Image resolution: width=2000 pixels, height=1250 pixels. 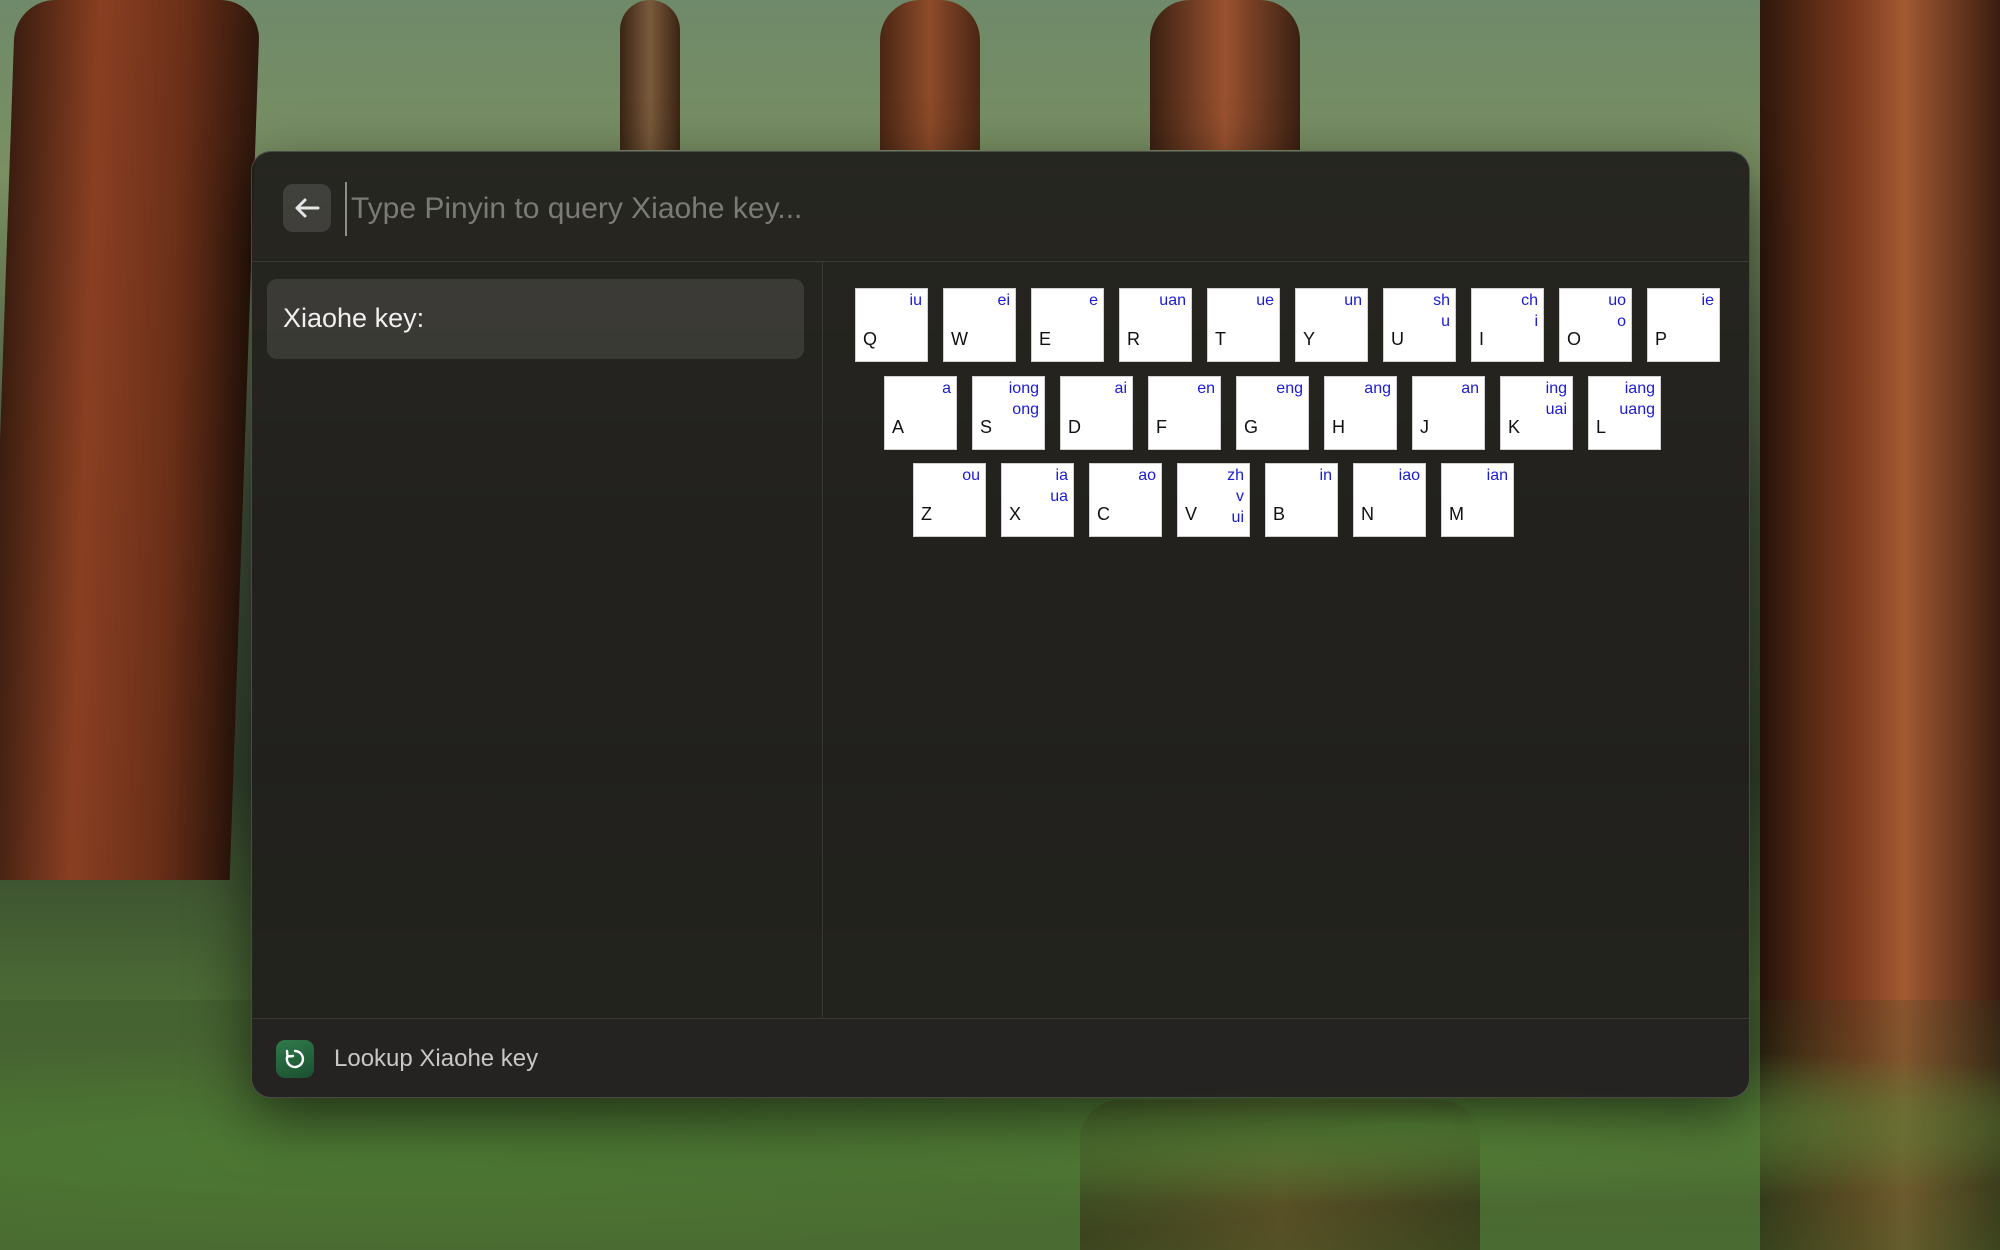 What do you see at coordinates (1536, 413) in the screenshot?
I see `key-k: ing uai K` at bounding box center [1536, 413].